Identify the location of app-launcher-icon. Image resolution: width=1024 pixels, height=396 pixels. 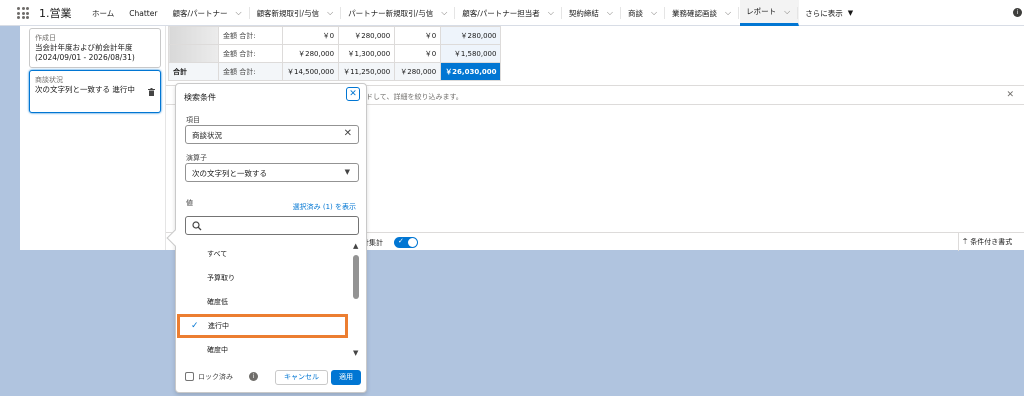
(23, 13).